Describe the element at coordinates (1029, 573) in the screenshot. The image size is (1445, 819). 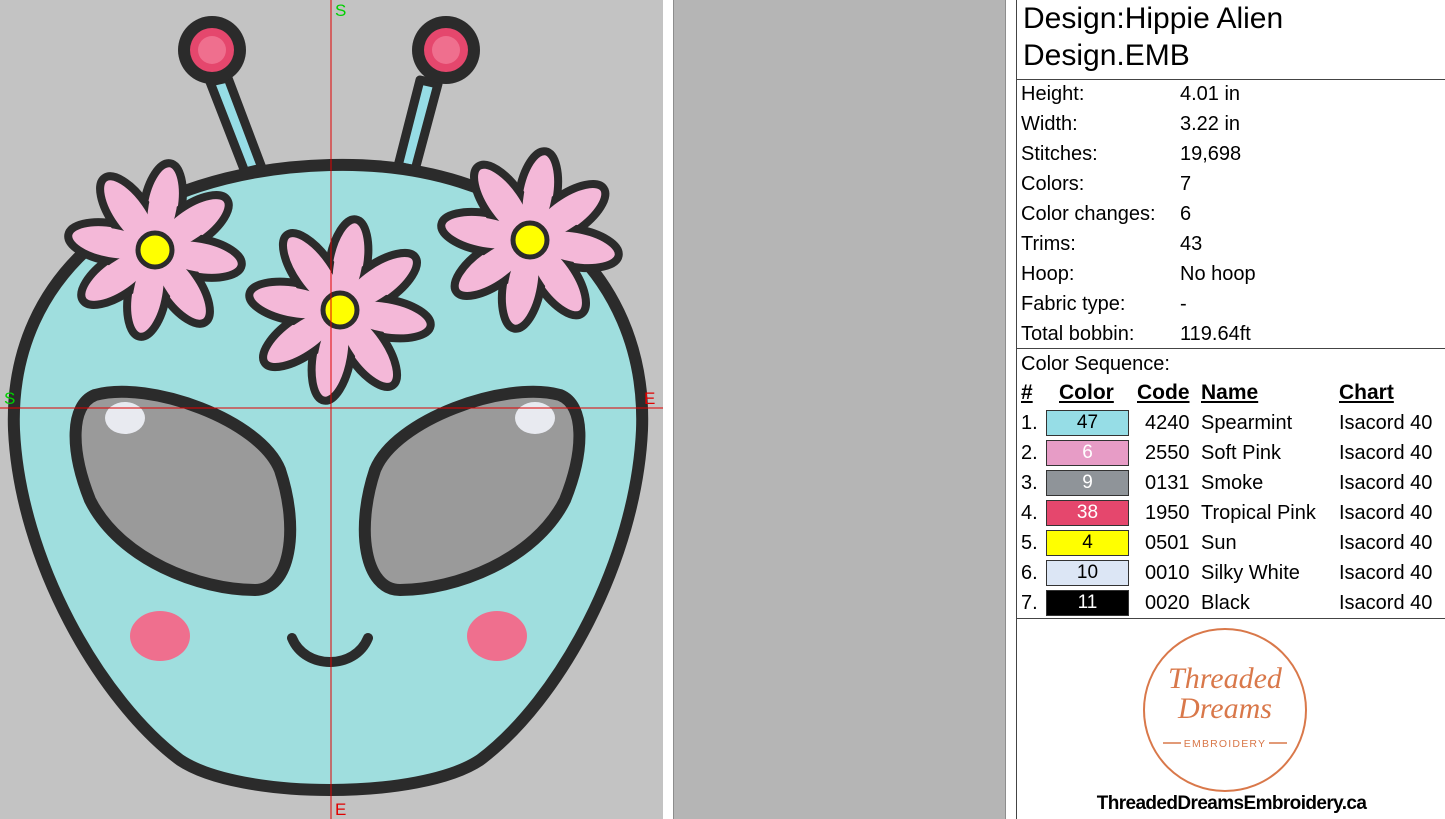
I see `row-number: 6.` at that location.